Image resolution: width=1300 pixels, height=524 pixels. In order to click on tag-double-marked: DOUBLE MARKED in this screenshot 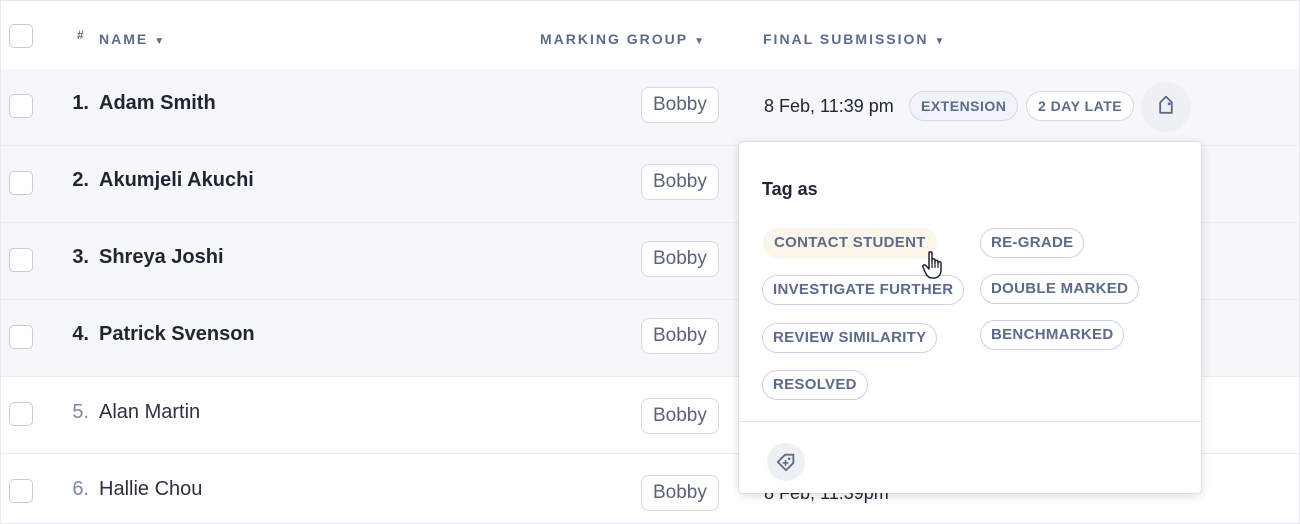, I will do `click(1060, 289)`.